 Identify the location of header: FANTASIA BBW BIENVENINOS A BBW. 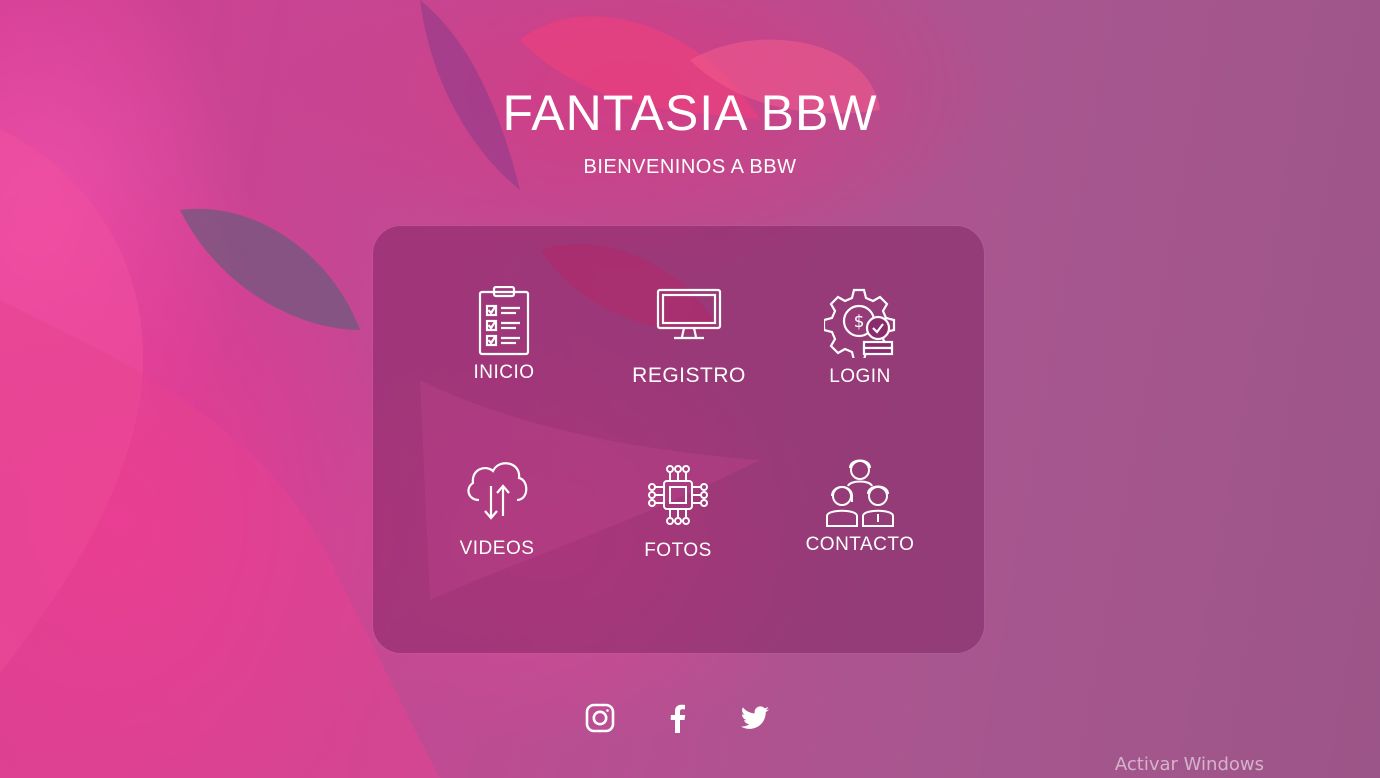
(690, 128).